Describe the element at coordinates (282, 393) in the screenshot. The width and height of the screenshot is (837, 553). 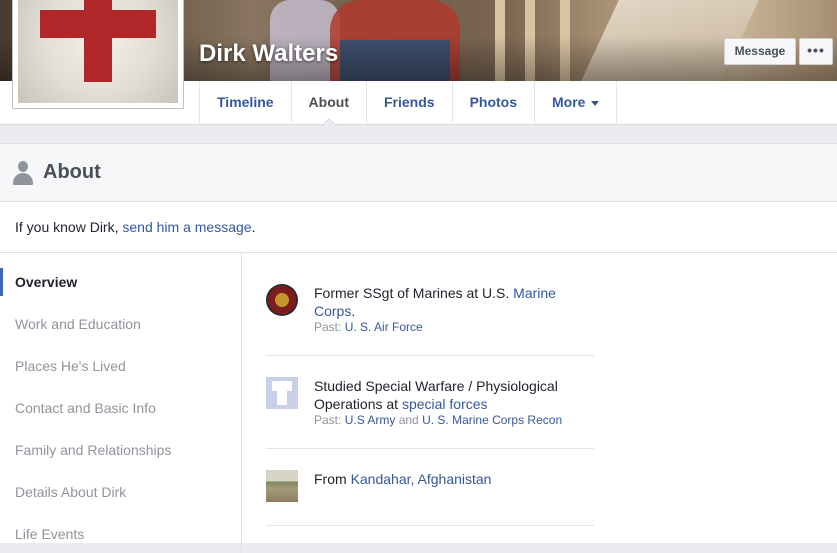
I see `school-icon` at that location.